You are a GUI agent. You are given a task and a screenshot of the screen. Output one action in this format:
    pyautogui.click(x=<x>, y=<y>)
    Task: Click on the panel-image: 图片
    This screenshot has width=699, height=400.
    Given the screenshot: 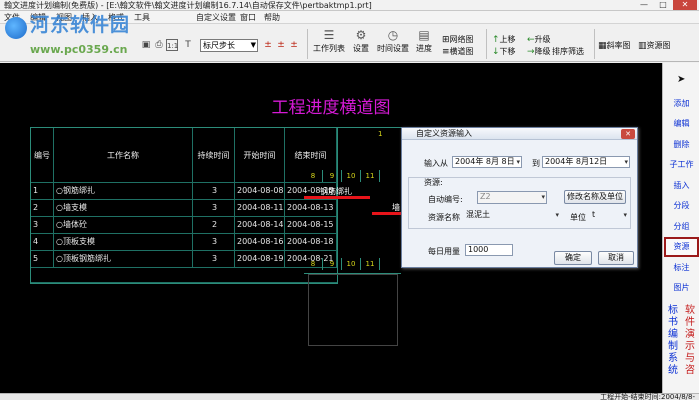 What is the action you would take?
    pyautogui.click(x=681, y=288)
    